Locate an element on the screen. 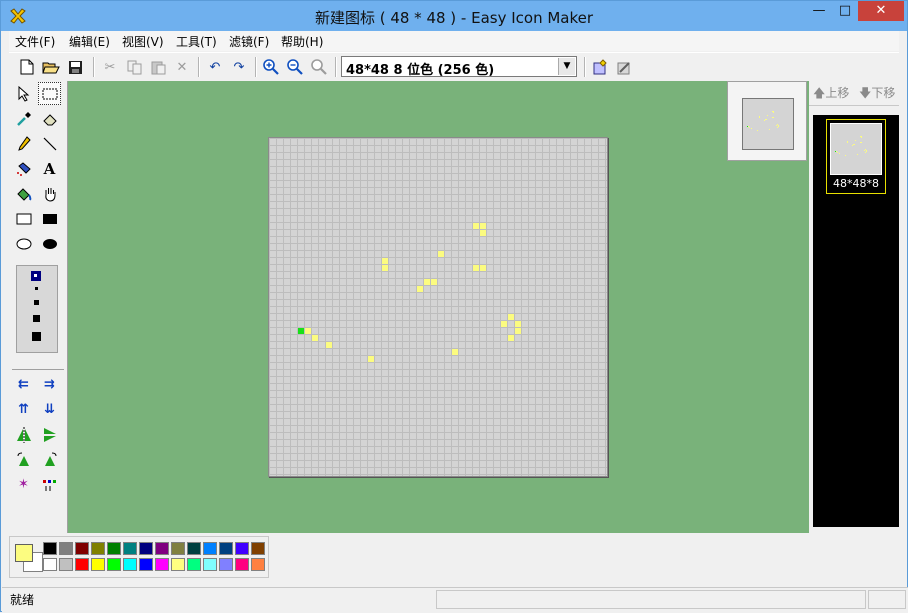 The width and height of the screenshot is (908, 613). menu-view: 视图(V) is located at coordinates (143, 41).